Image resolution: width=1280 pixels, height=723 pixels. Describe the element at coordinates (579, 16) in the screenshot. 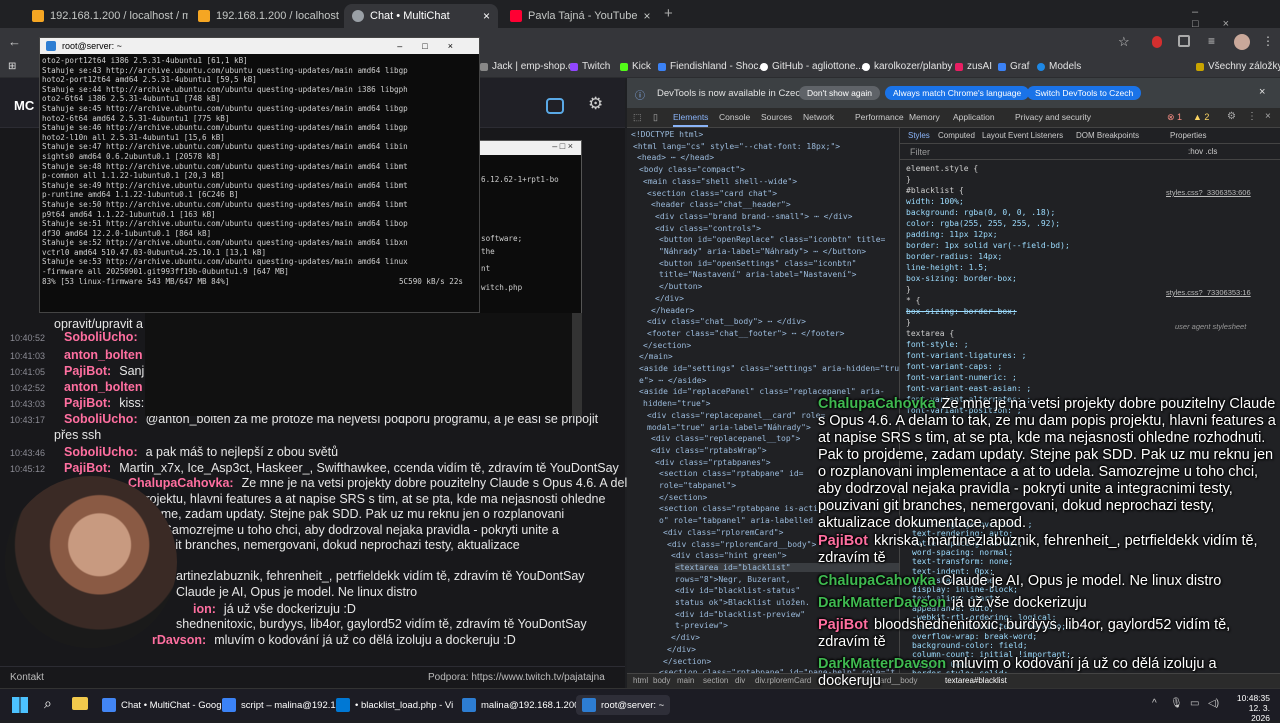

I see `browser-tab: Pavla Tajná - YouTube ×` at that location.